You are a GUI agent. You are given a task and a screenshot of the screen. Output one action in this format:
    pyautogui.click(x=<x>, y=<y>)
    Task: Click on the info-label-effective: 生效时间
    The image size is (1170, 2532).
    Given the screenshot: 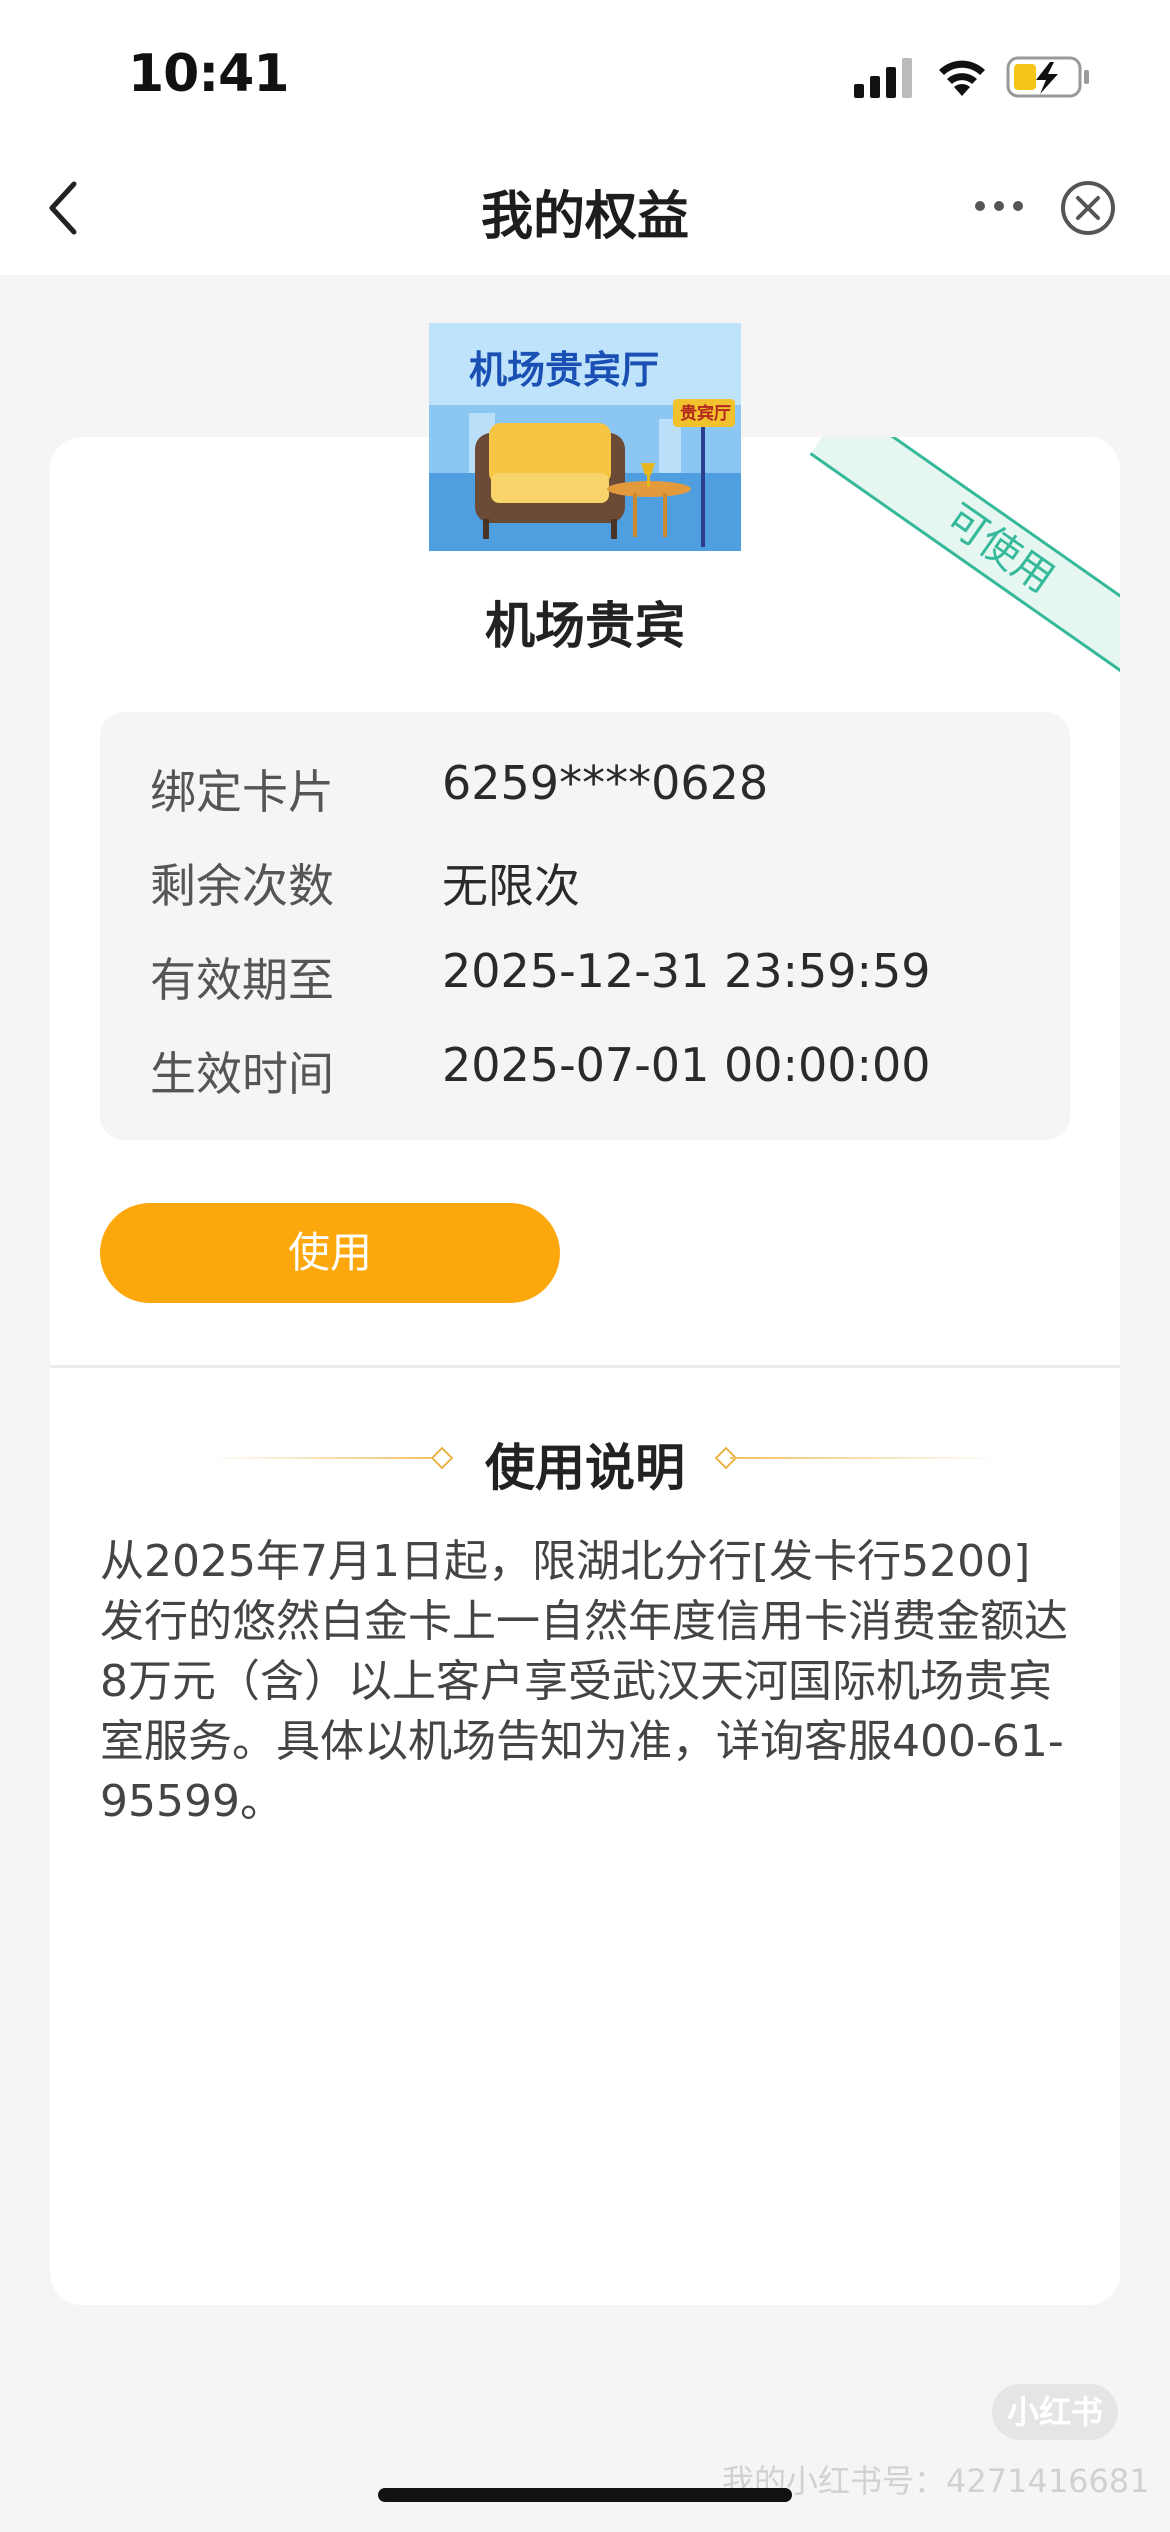 What is the action you would take?
    pyautogui.click(x=242, y=1074)
    